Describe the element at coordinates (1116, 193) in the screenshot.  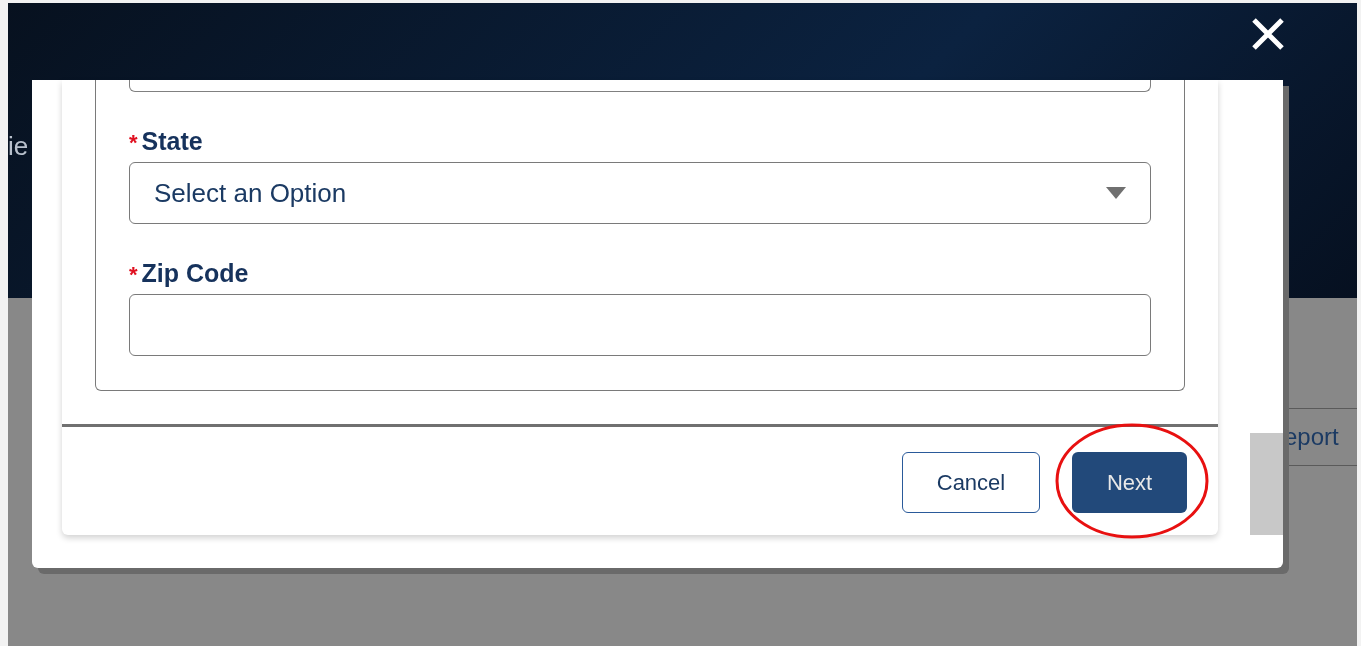
I see `caret-icon` at that location.